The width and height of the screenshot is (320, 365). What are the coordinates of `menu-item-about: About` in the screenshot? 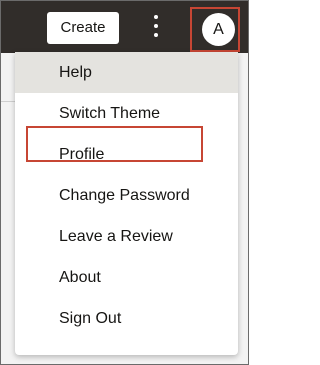 It's located at (126, 277).